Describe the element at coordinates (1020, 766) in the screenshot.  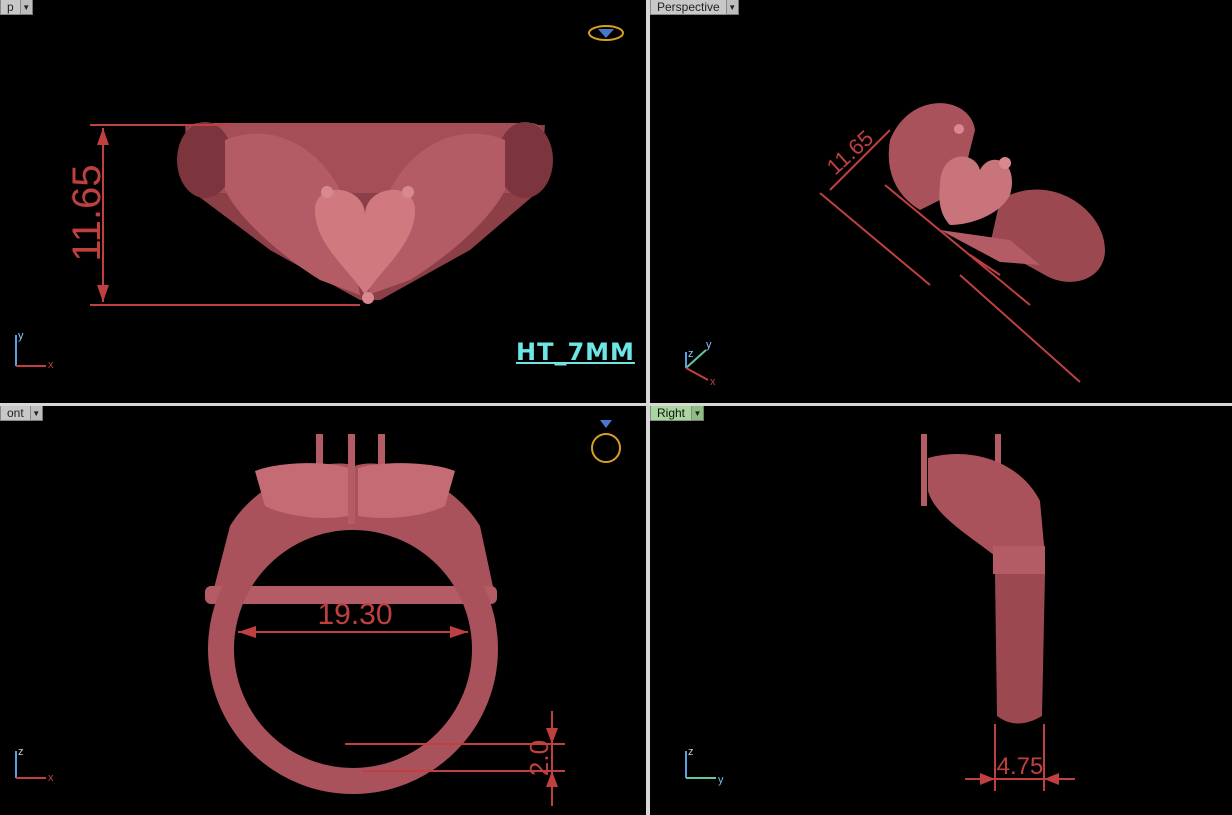
I see `dimension-label-right-width: 4.75` at that location.